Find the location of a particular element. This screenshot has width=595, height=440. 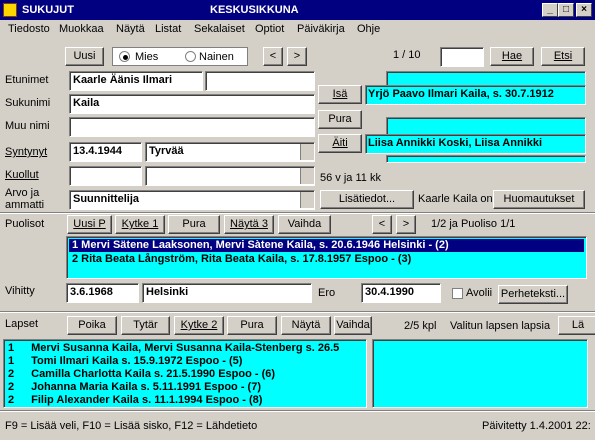

prev-record-button: < is located at coordinates (273, 56).